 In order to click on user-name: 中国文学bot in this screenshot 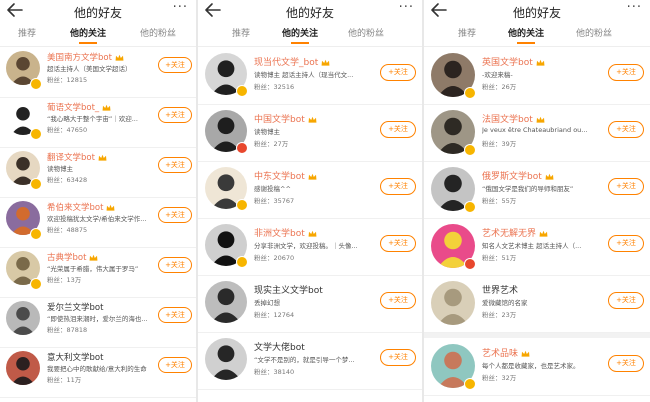, I will do `click(285, 118)`.